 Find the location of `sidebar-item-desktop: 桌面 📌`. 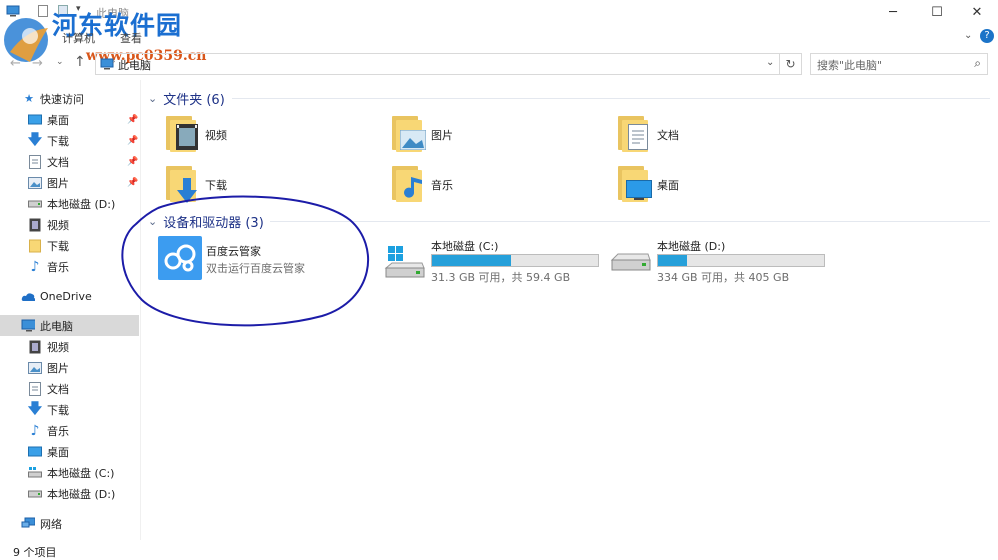

sidebar-item-desktop: 桌面 📌 is located at coordinates (69, 119).